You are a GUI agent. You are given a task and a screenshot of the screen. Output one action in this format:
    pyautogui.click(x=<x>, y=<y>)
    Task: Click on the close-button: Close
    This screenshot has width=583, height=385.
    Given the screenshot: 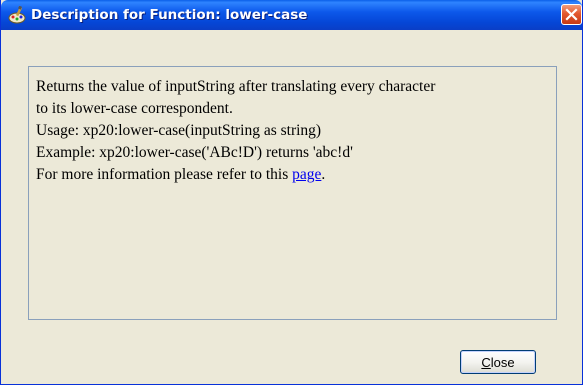 What is the action you would take?
    pyautogui.click(x=498, y=362)
    